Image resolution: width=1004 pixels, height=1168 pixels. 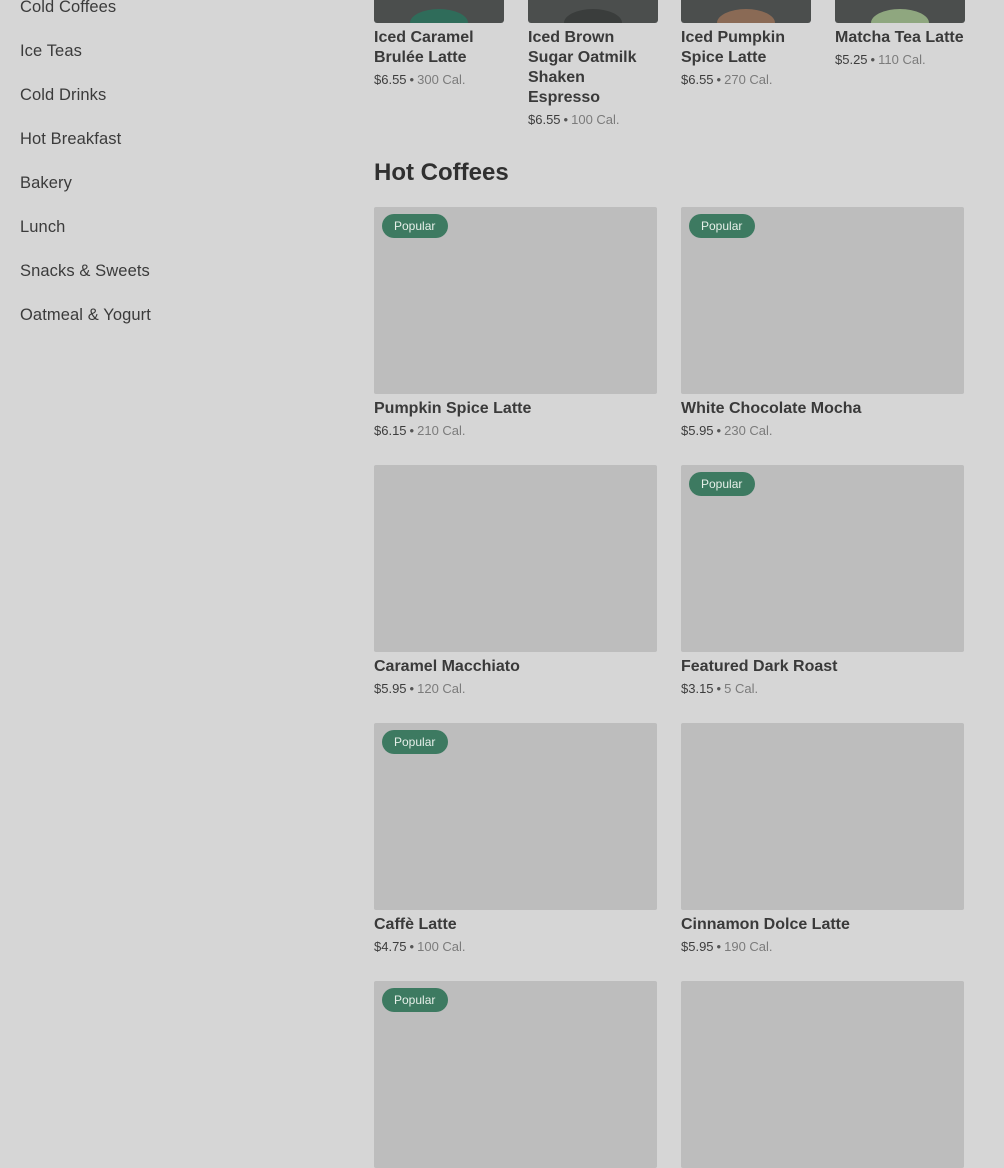 I want to click on product-calories: 190 Cal., so click(x=748, y=946).